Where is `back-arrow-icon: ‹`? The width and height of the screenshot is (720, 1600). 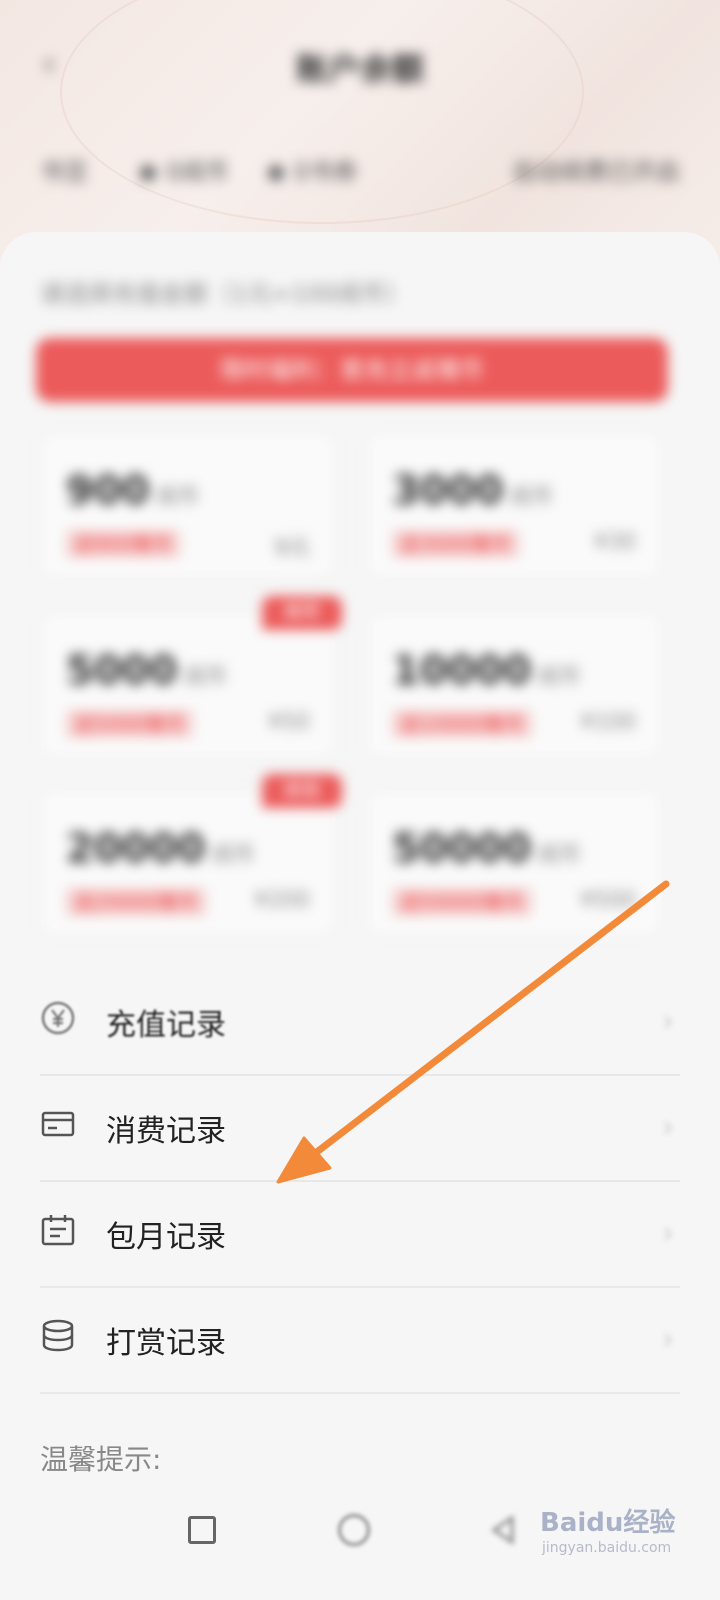 back-arrow-icon: ‹ is located at coordinates (49, 64).